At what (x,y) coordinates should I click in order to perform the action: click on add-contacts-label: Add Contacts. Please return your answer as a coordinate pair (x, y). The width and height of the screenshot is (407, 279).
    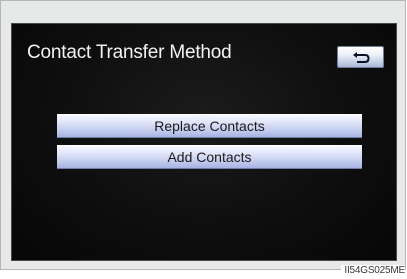
    Looking at the image, I should click on (209, 157).